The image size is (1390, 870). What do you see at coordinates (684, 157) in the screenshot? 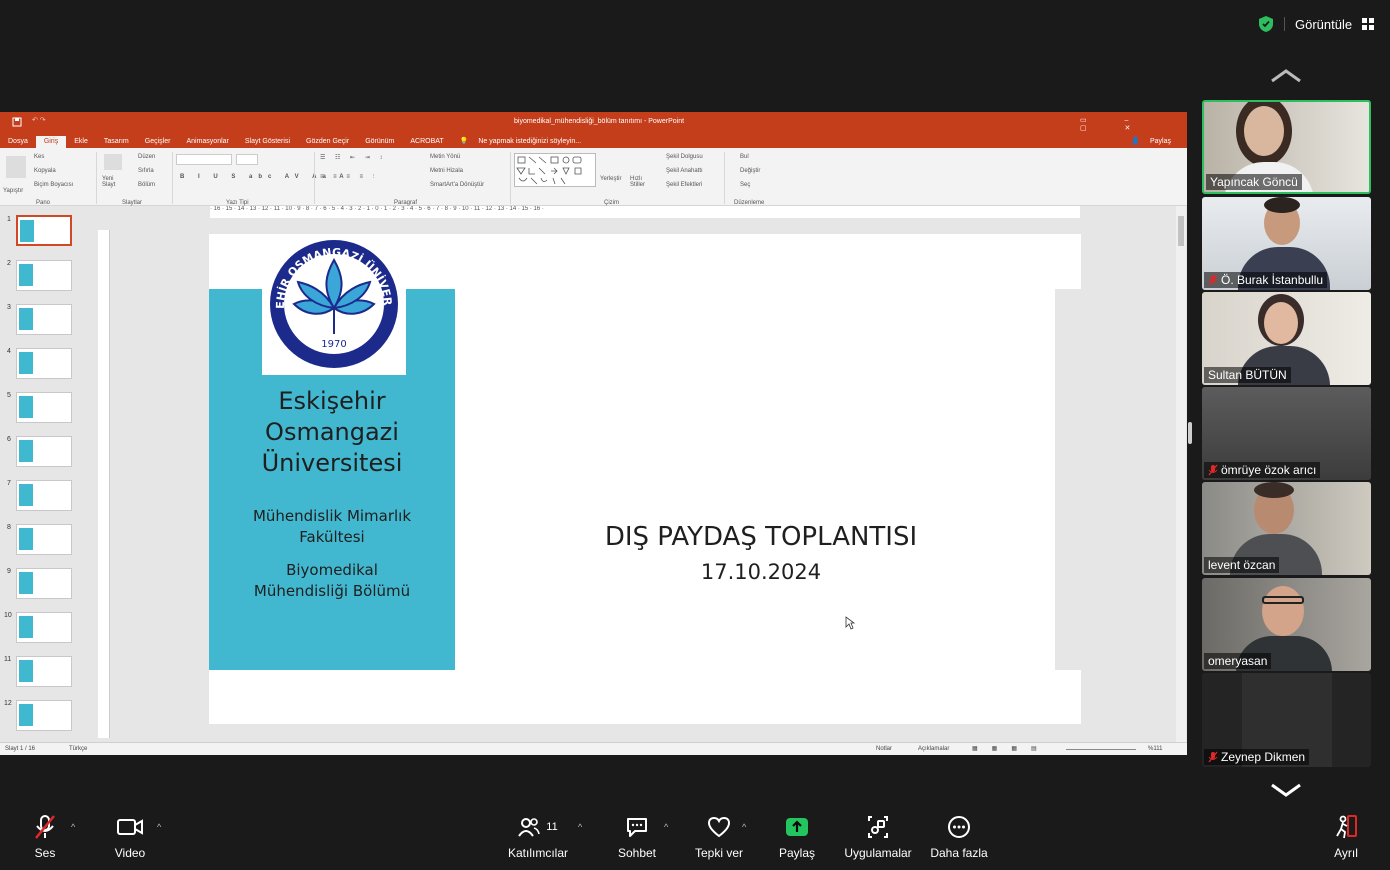
I see `shape-fill-label: Şekil Dolgusu` at bounding box center [684, 157].